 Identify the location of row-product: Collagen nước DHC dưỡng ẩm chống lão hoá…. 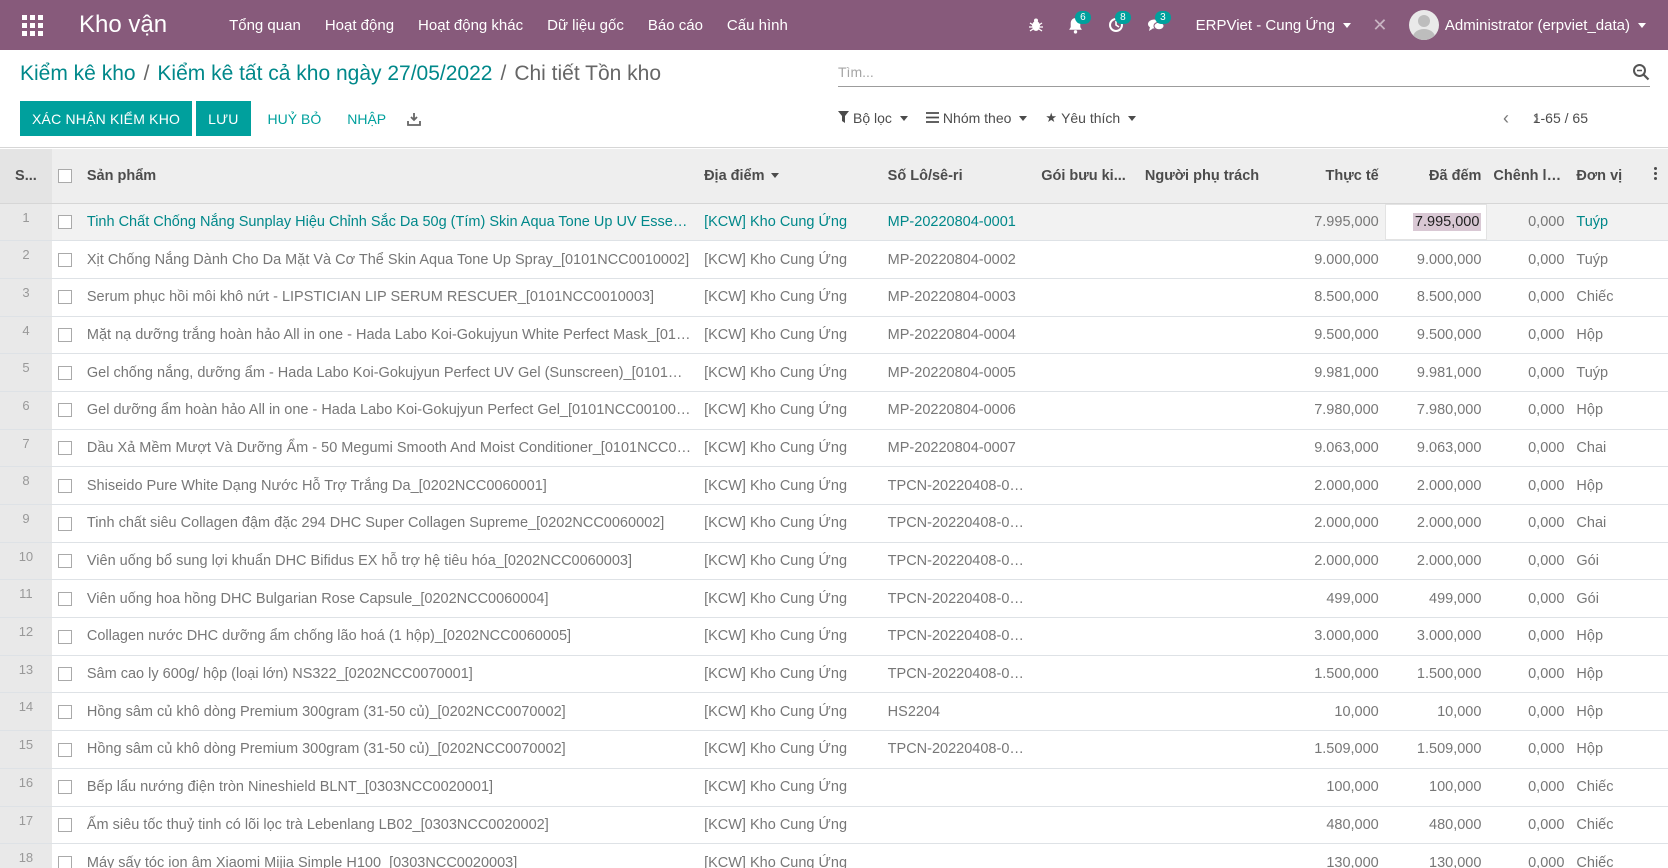
(389, 637).